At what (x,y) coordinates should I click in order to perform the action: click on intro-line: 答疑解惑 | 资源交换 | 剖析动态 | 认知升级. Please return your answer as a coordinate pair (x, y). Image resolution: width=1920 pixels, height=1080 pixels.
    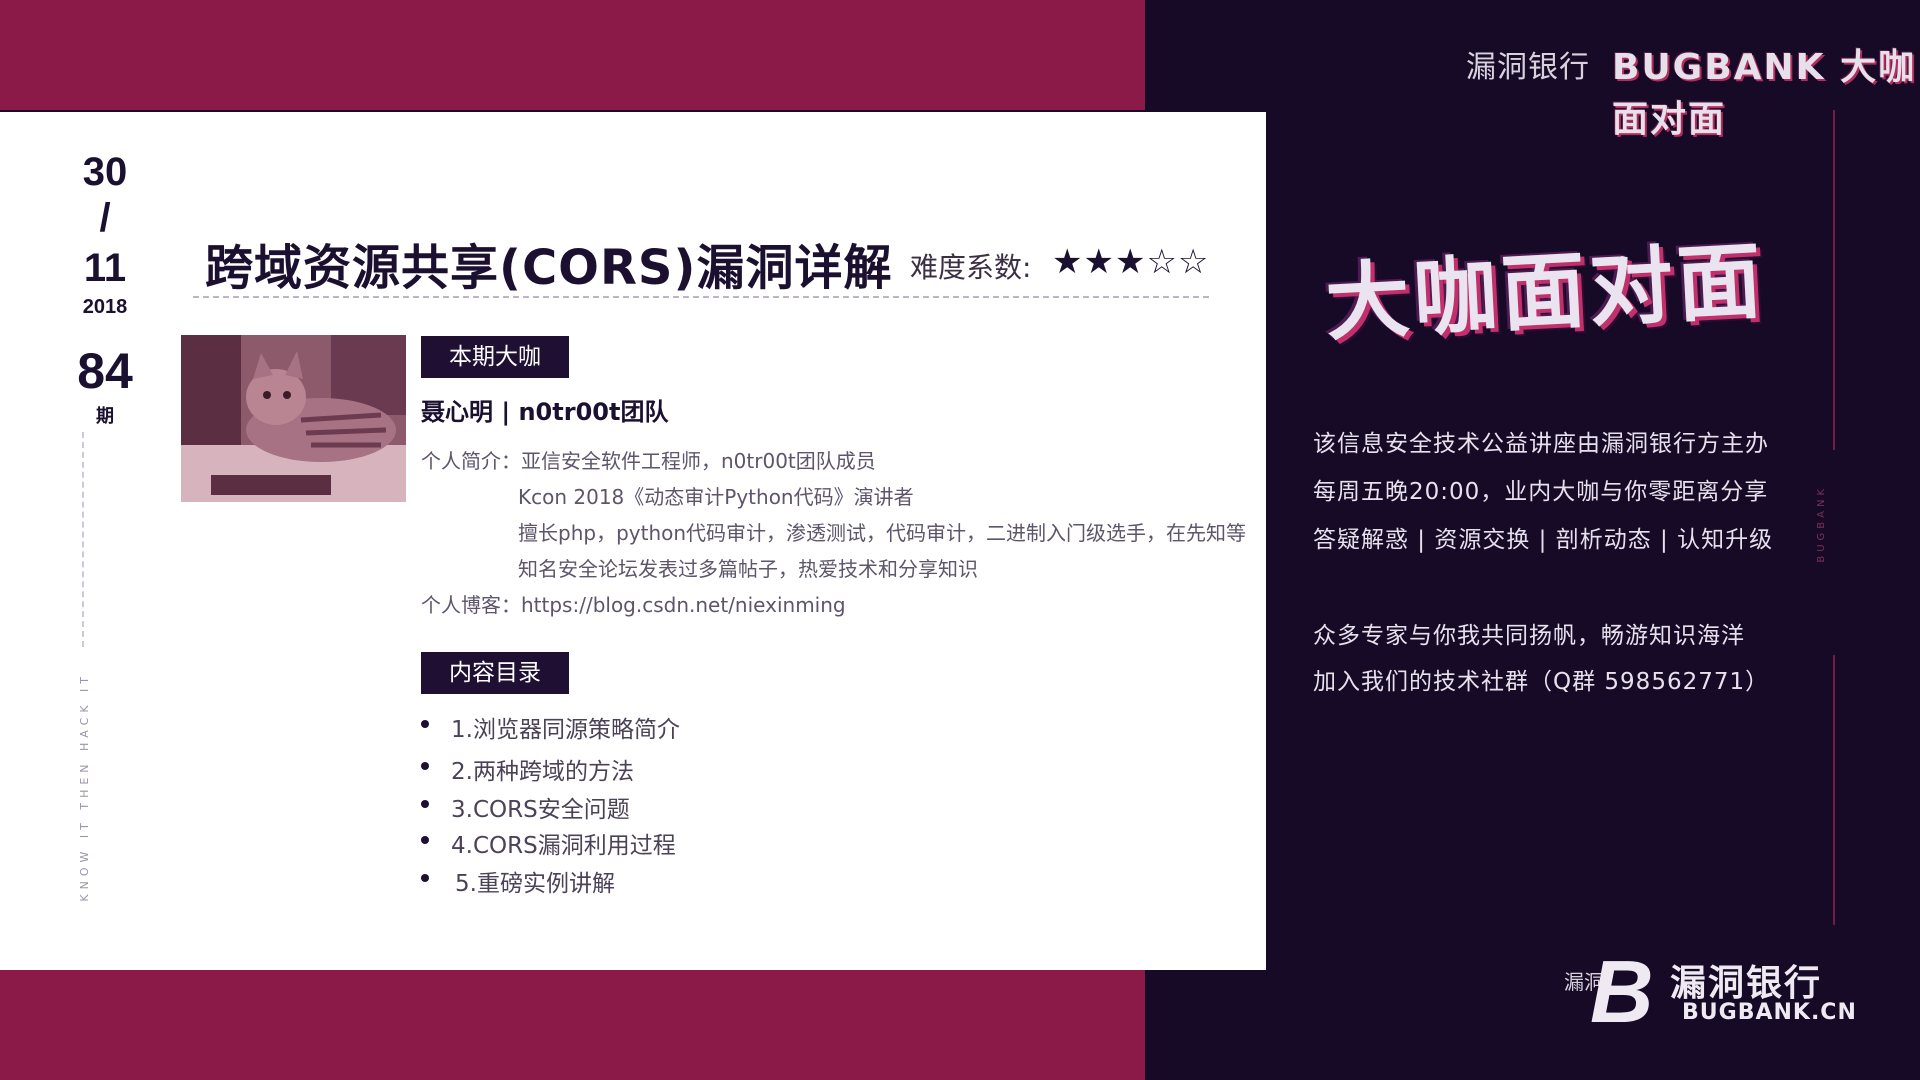
    Looking at the image, I should click on (1543, 540).